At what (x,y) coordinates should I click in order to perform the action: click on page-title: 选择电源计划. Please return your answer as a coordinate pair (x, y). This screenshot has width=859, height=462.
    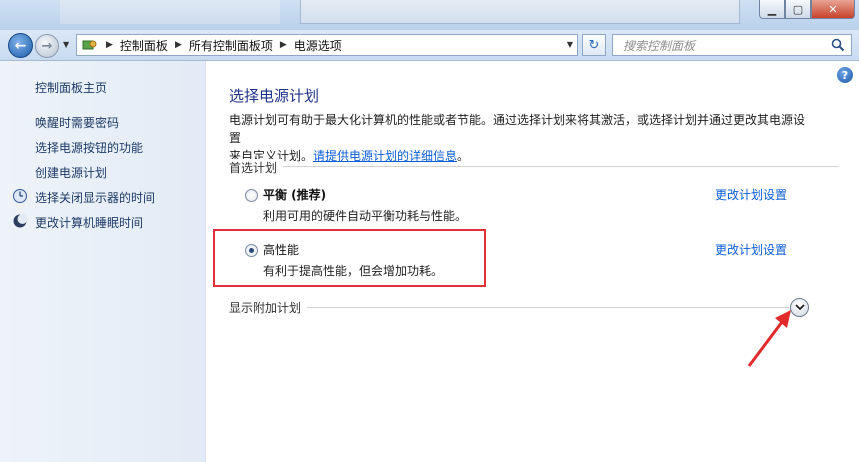
    Looking at the image, I should click on (274, 96).